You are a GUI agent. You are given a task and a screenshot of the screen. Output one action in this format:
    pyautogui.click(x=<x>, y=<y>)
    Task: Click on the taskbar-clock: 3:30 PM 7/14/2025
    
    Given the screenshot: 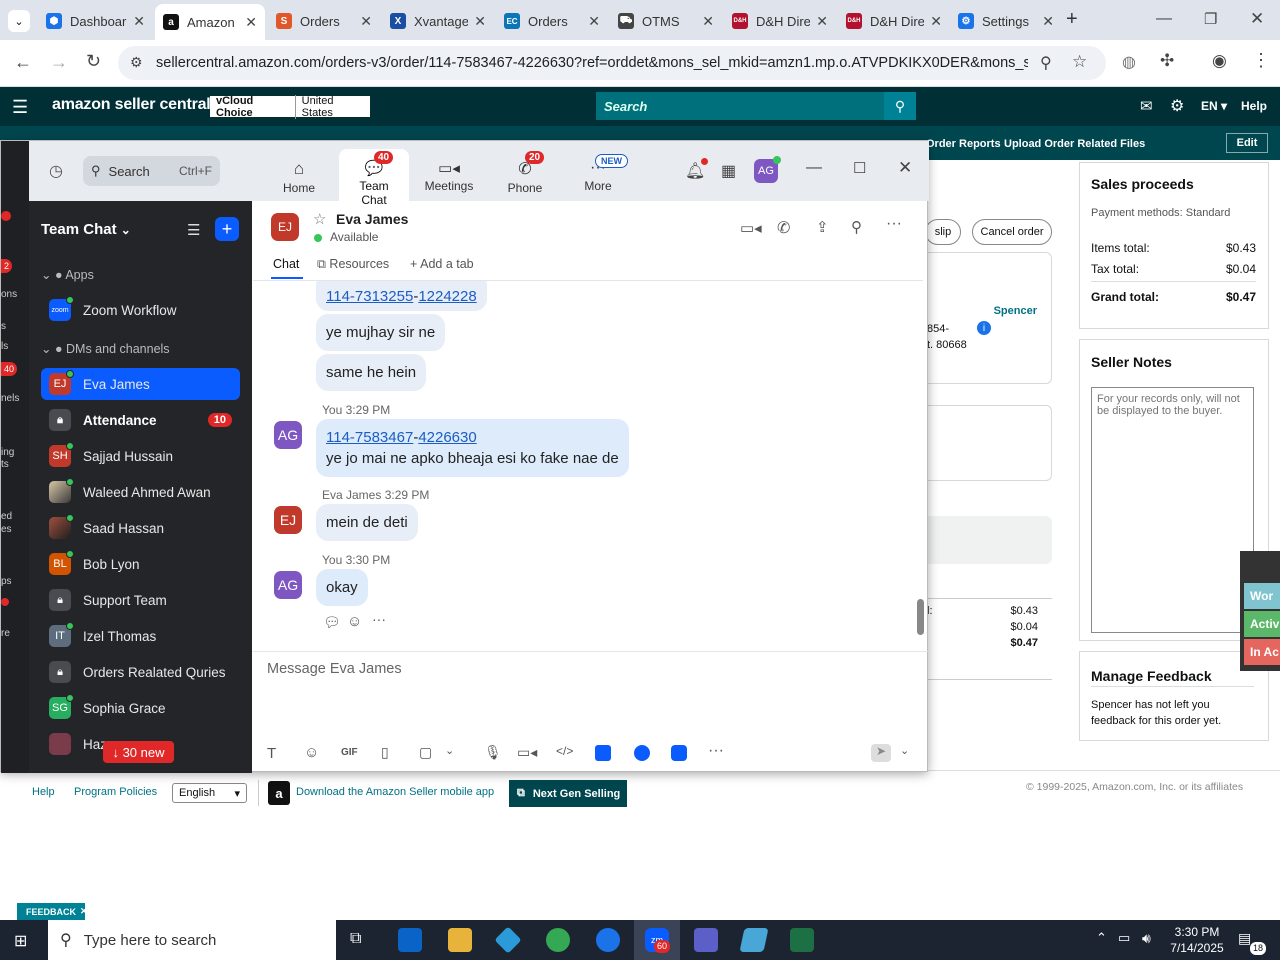 What is the action you would take?
    pyautogui.click(x=1197, y=940)
    